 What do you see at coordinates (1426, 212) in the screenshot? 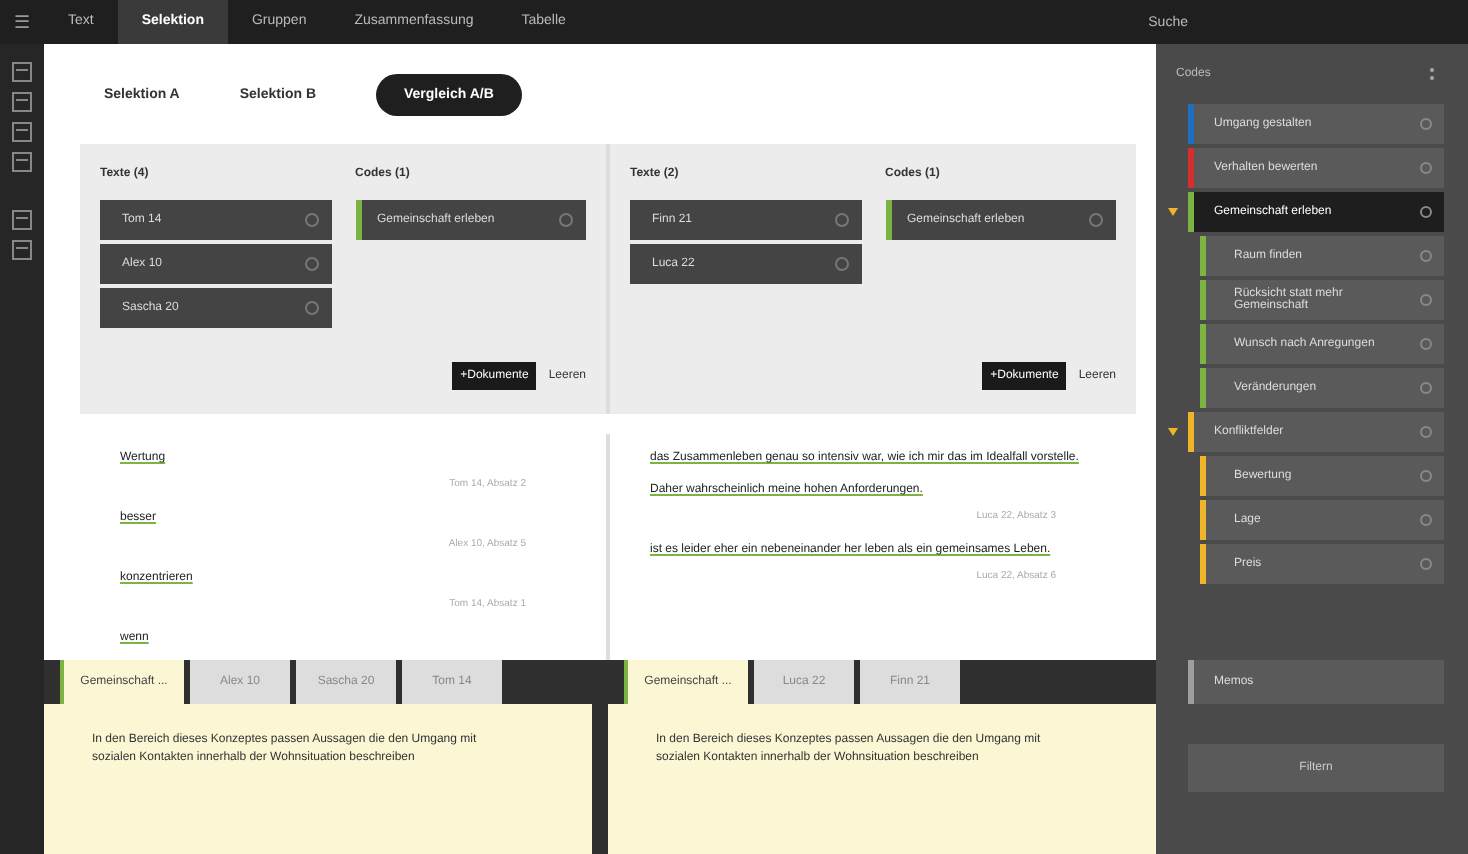
I see `circle-icon` at bounding box center [1426, 212].